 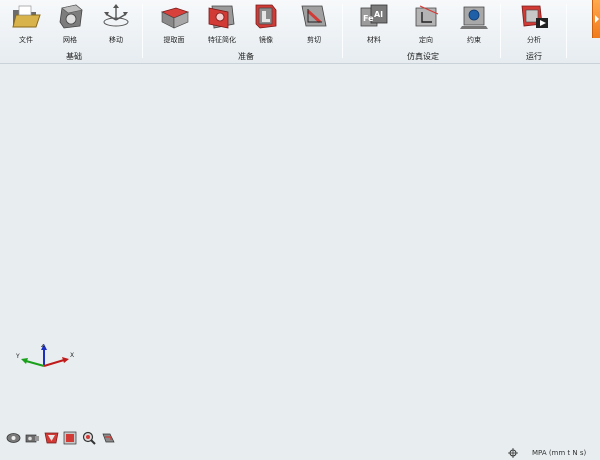 What do you see at coordinates (534, 40) in the screenshot?
I see `analysis-label: 分析` at bounding box center [534, 40].